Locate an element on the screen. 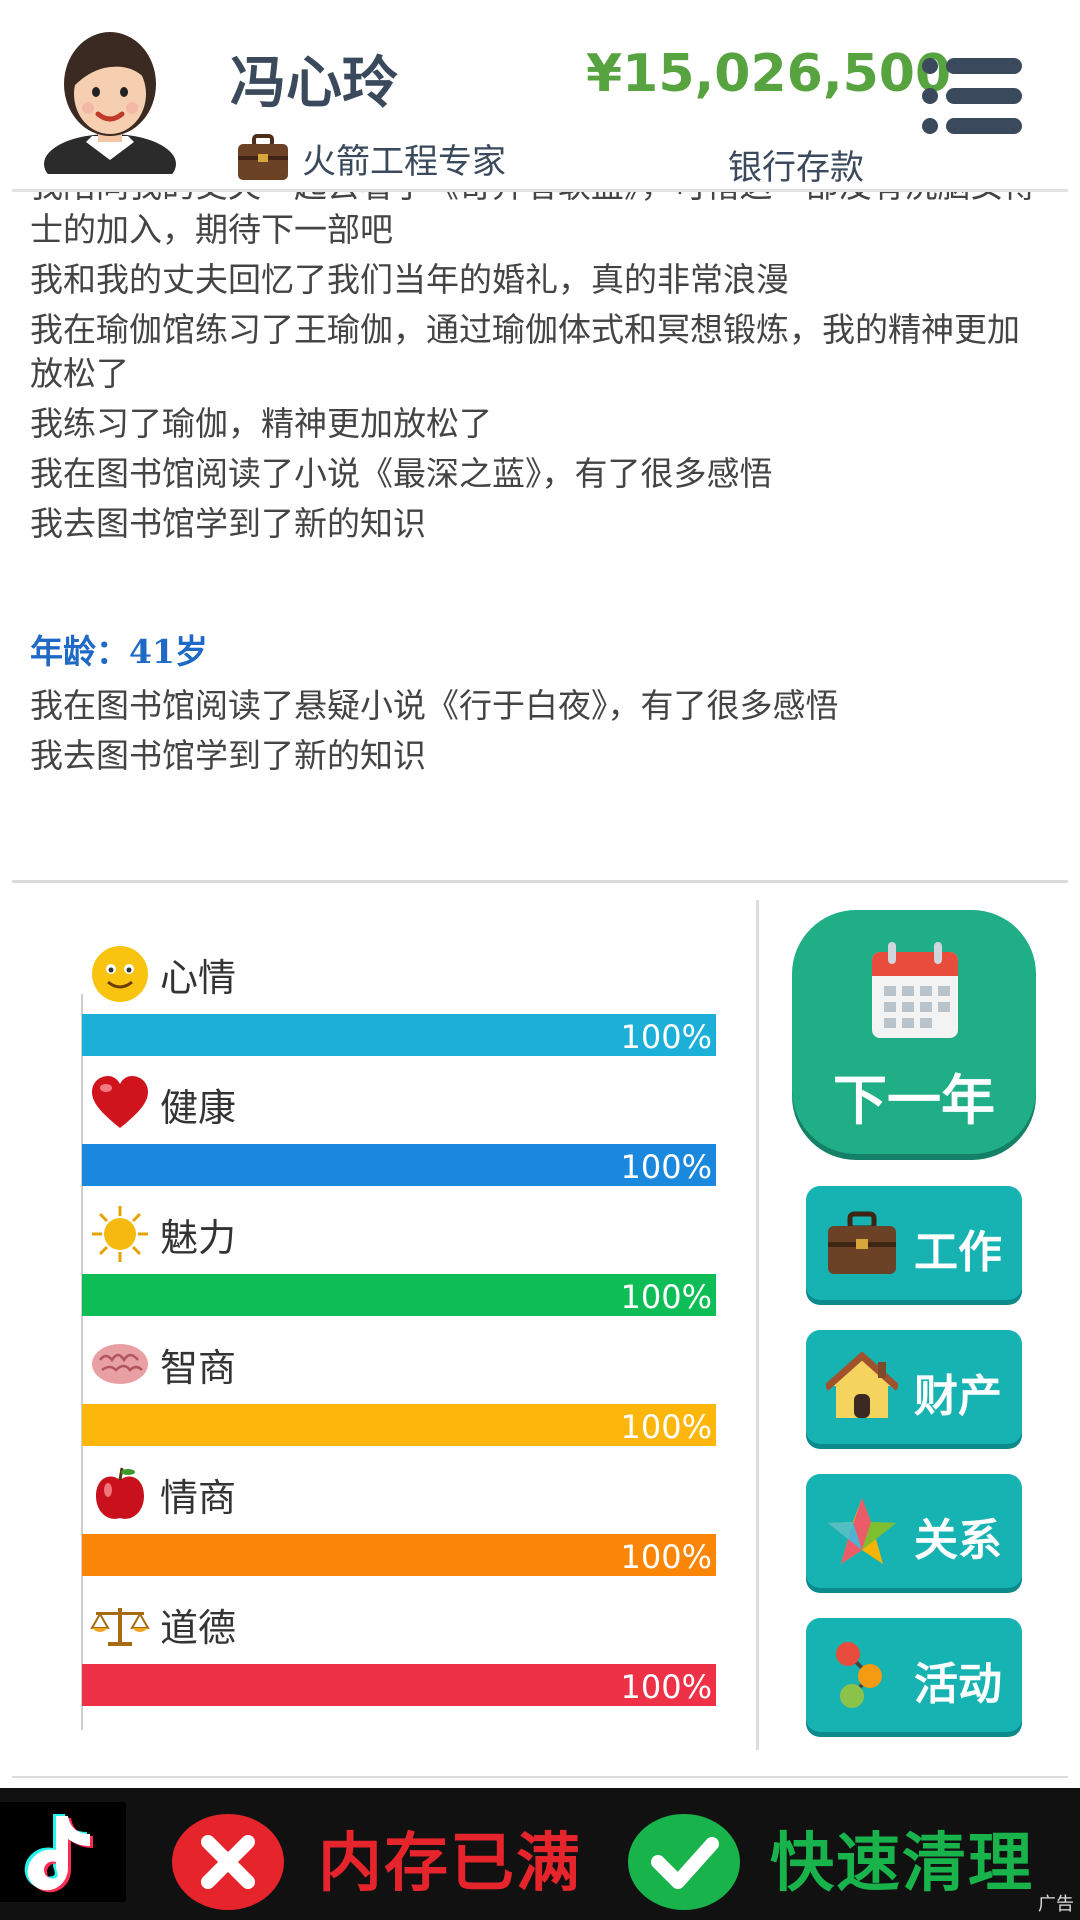  next-year-button: 下一年 is located at coordinates (914, 1032).